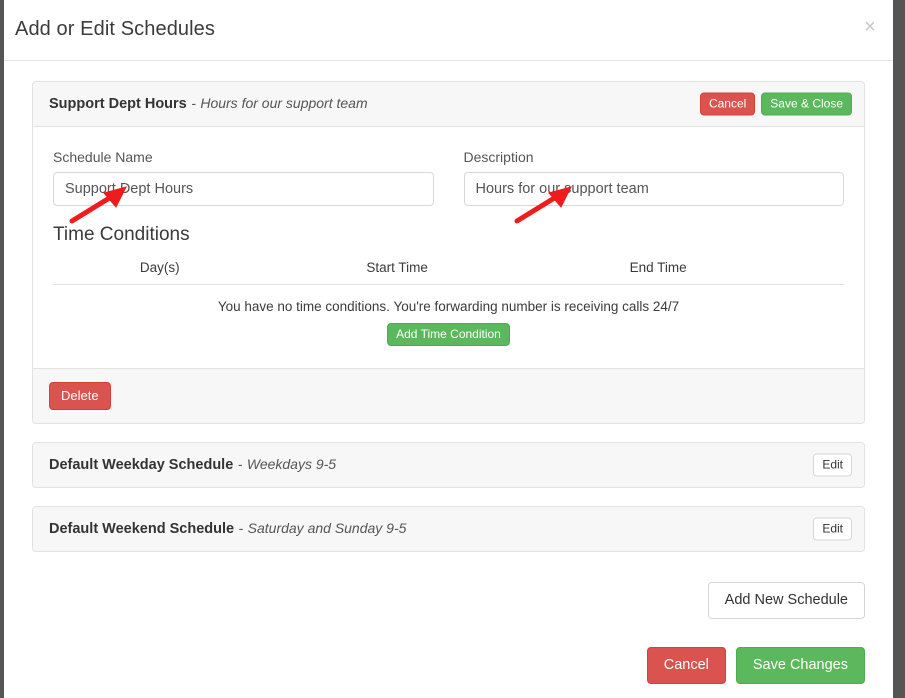  What do you see at coordinates (686, 665) in the screenshot?
I see `cancel-button: Cancel` at bounding box center [686, 665].